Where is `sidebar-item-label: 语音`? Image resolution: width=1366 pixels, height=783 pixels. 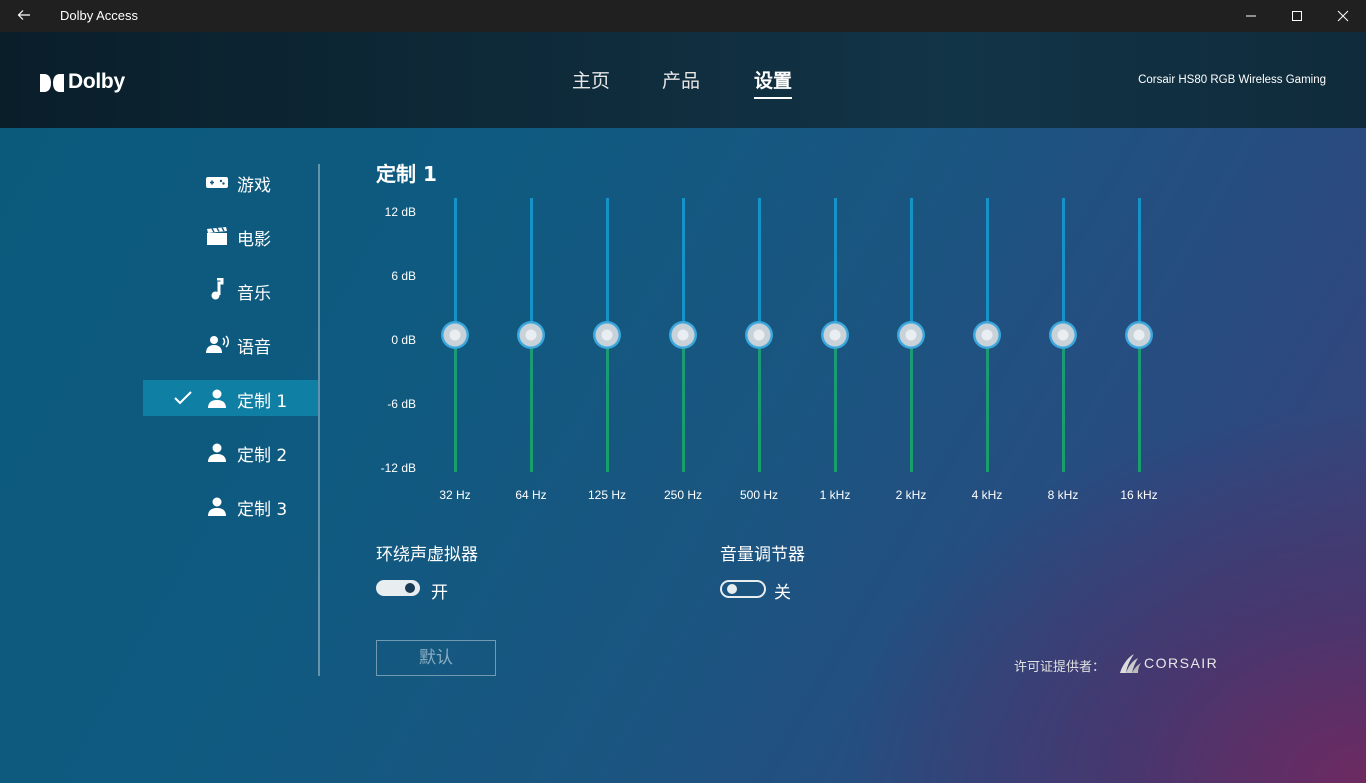 sidebar-item-label: 语音 is located at coordinates (254, 348).